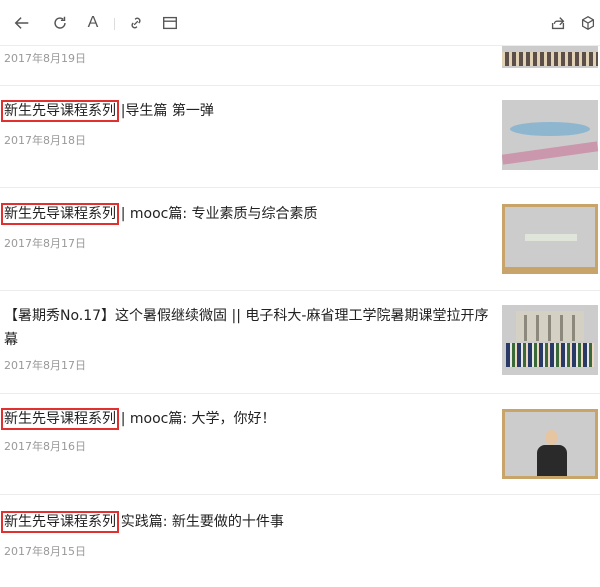  I want to click on article-date: 2017年8月19日, so click(45, 58).